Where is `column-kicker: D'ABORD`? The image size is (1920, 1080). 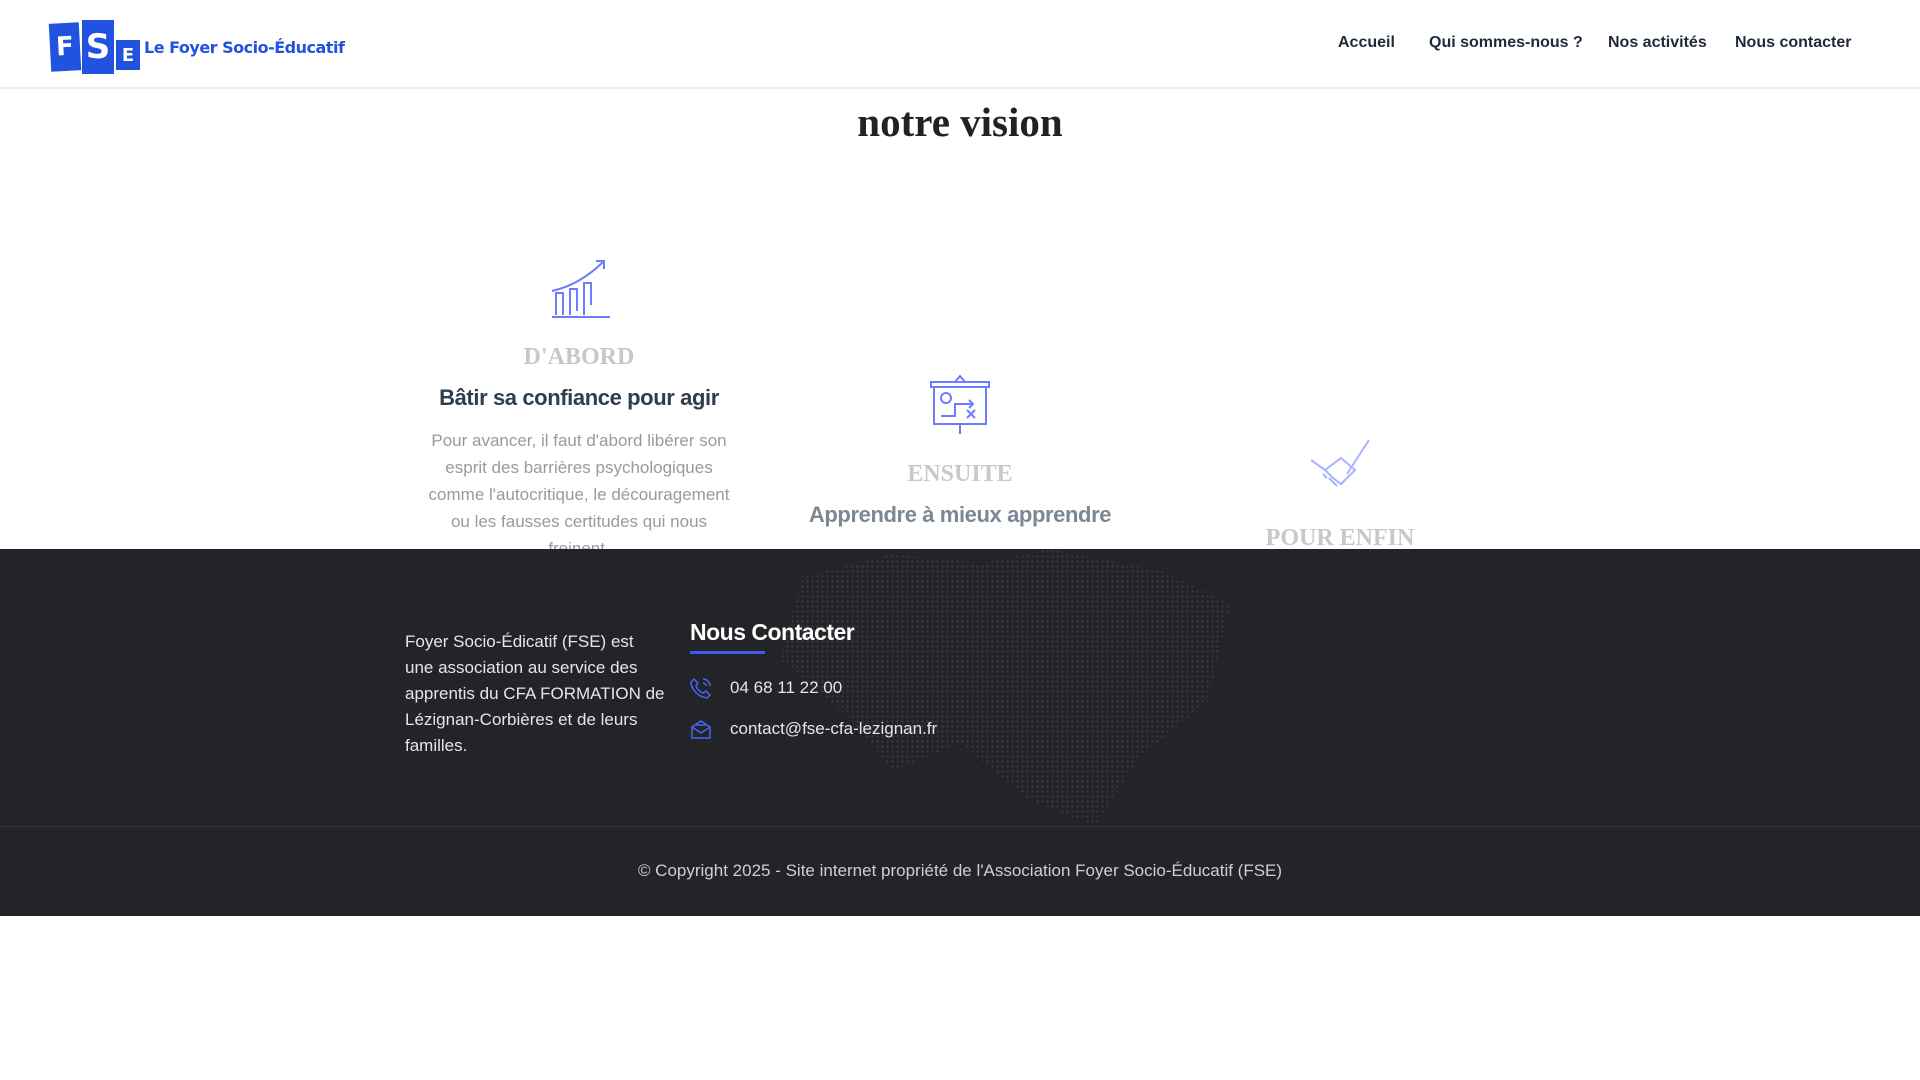
column-kicker: D'ABORD is located at coordinates (579, 357).